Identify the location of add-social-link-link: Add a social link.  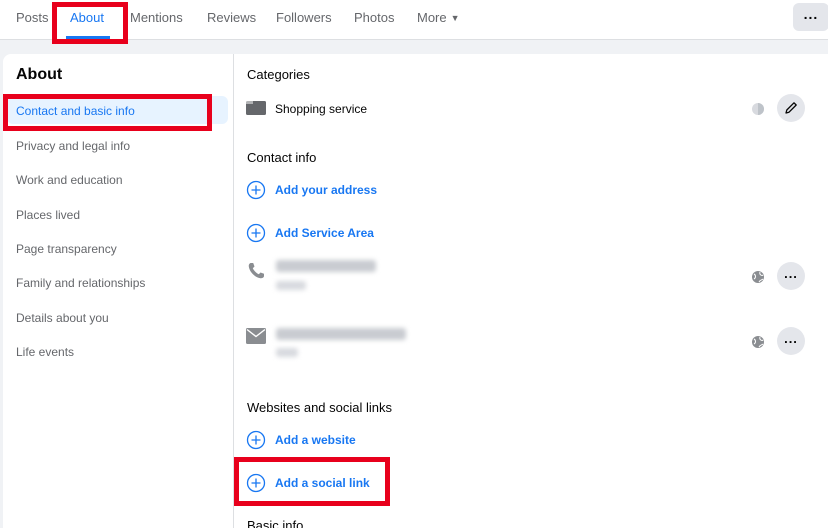
(322, 483).